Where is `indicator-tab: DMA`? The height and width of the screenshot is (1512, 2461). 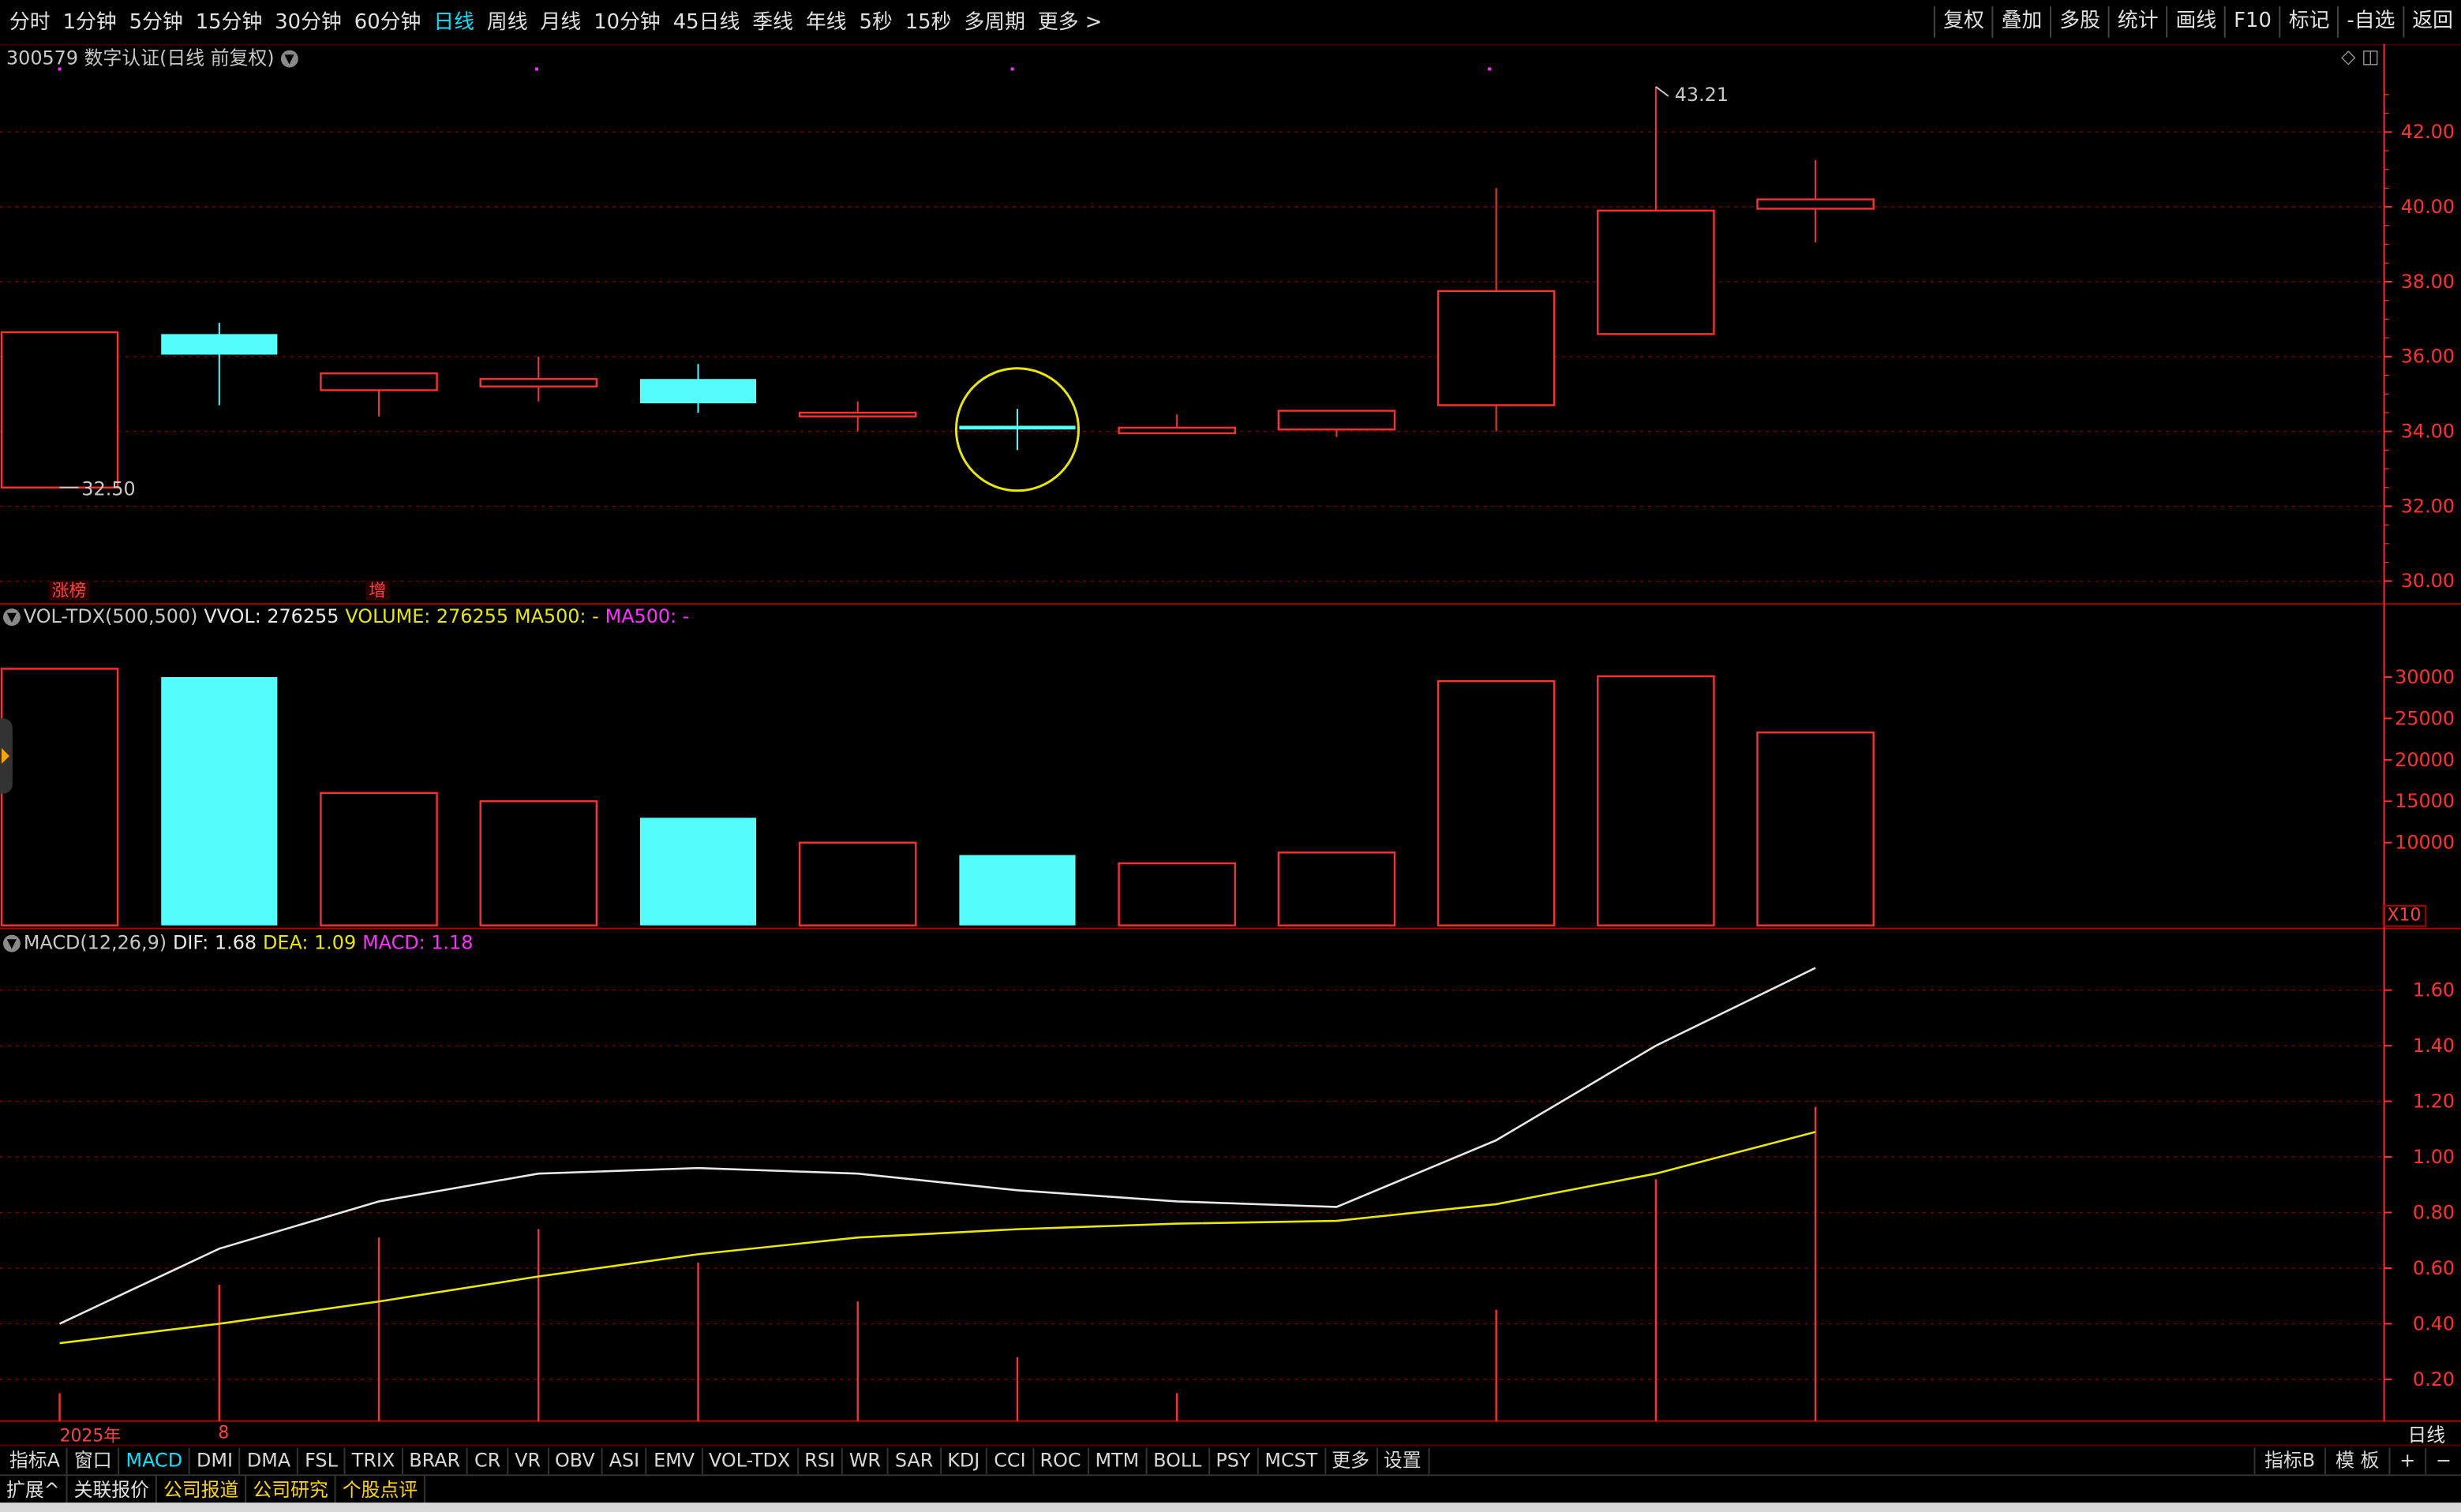 indicator-tab: DMA is located at coordinates (270, 1461).